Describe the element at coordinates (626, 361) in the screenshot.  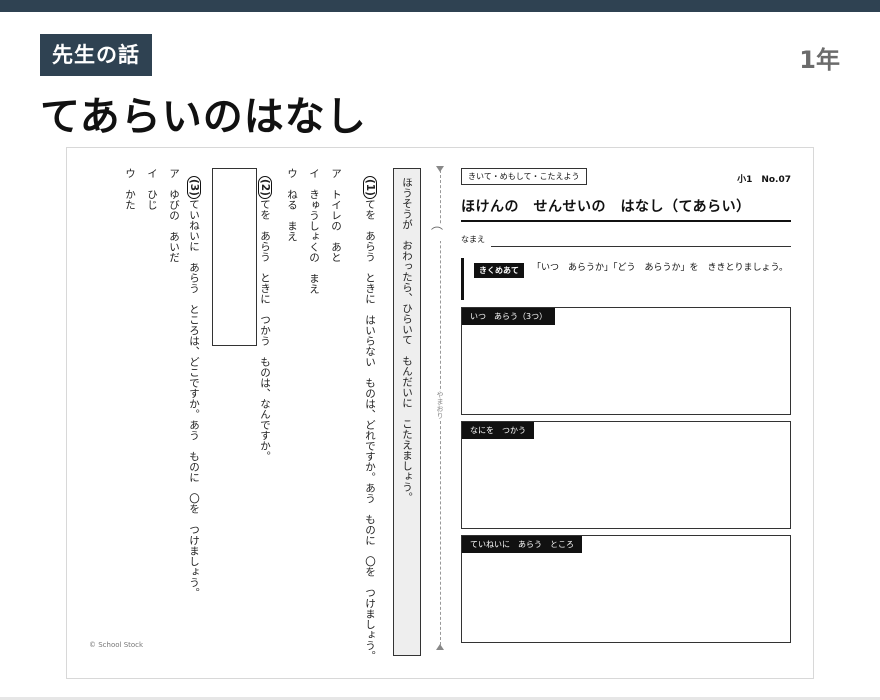
I see `answer-box-when: いつ あらう（3つ）` at that location.